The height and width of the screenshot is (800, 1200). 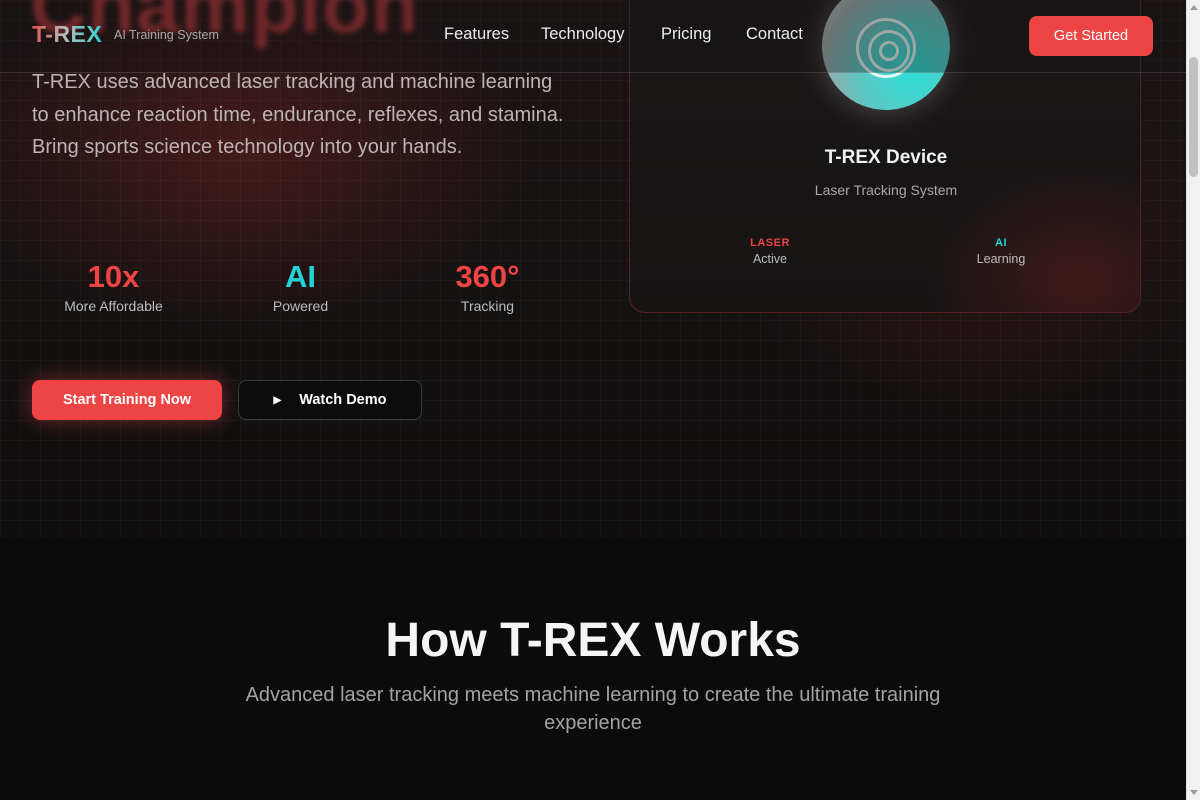 What do you see at coordinates (113, 306) in the screenshot?
I see `stat-label: More Affordable` at bounding box center [113, 306].